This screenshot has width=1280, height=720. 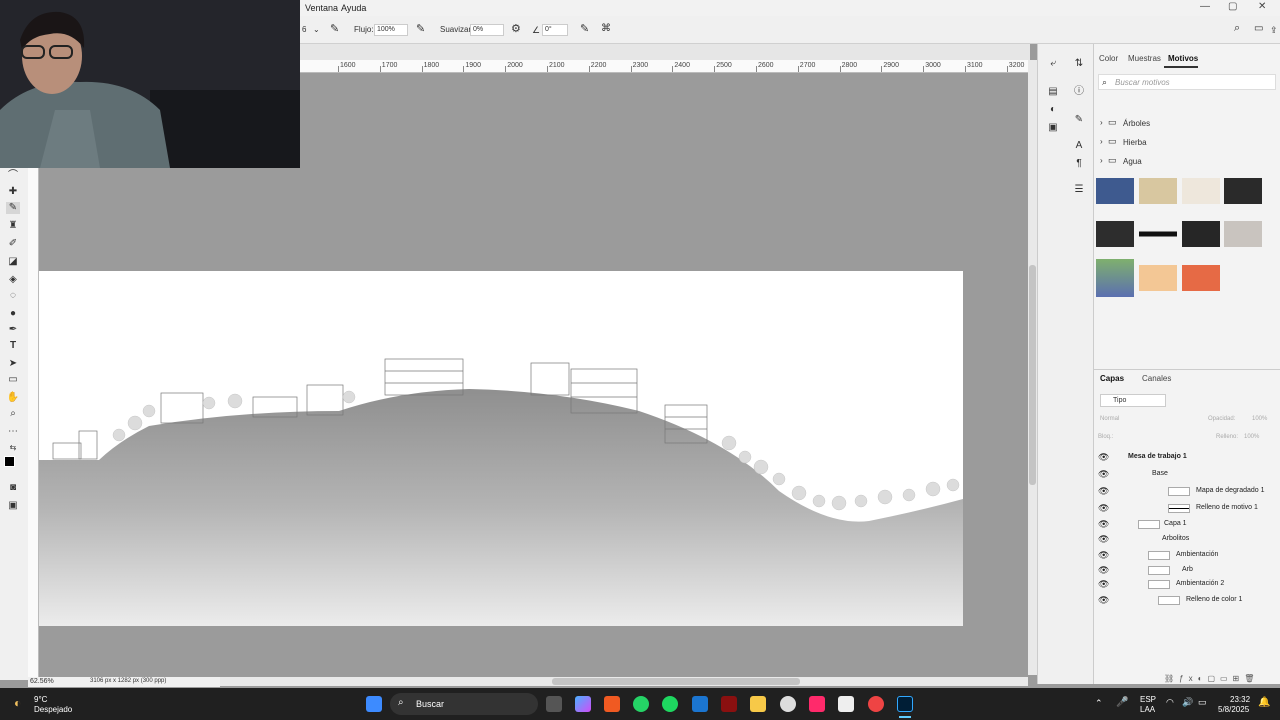 I want to click on brush-size-value: 6, so click(x=304, y=29).